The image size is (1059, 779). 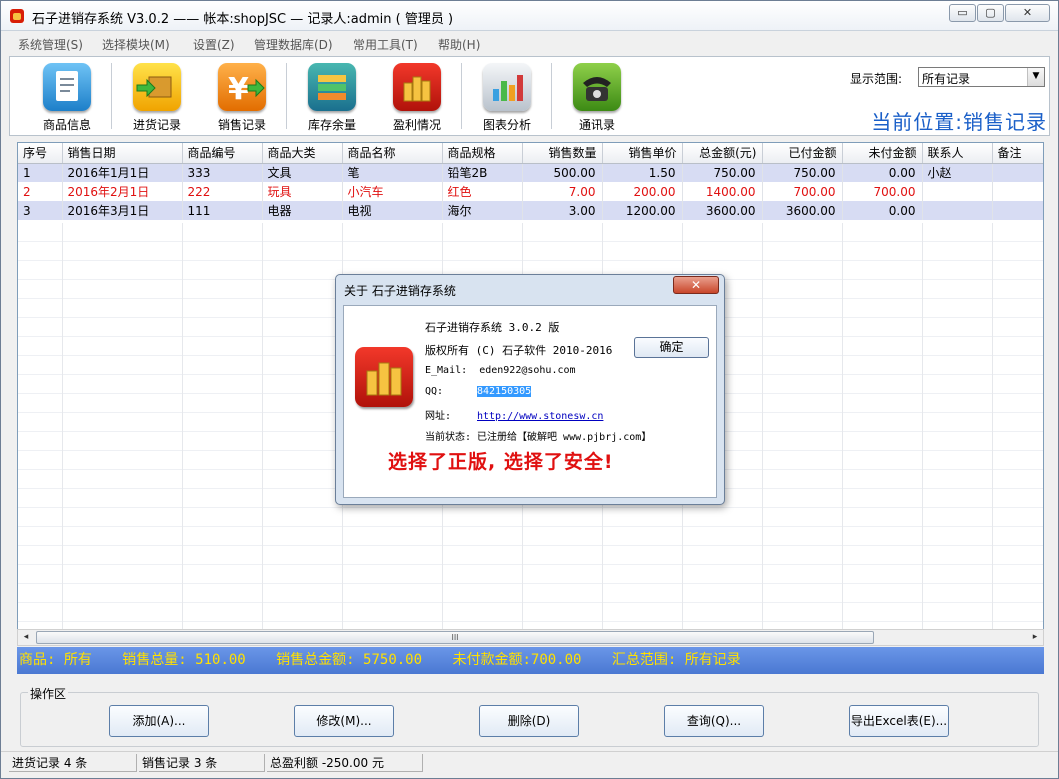 What do you see at coordinates (642, 191) in the screenshot?
I see `table-cell: 200.00` at bounding box center [642, 191].